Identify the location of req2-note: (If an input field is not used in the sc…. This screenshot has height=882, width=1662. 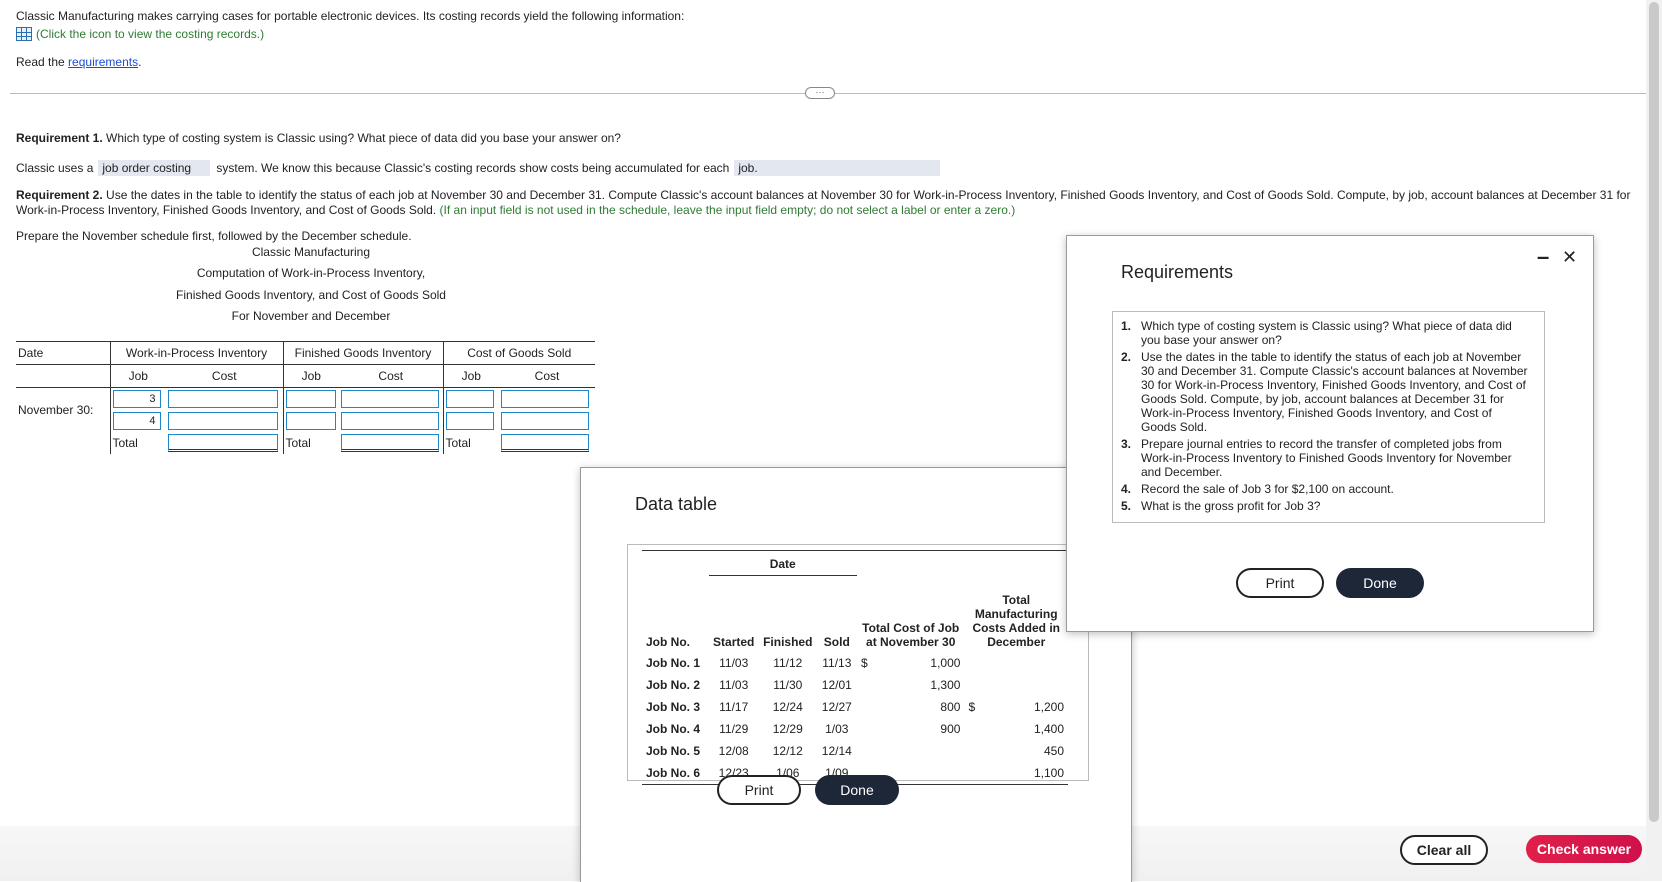
(726, 210).